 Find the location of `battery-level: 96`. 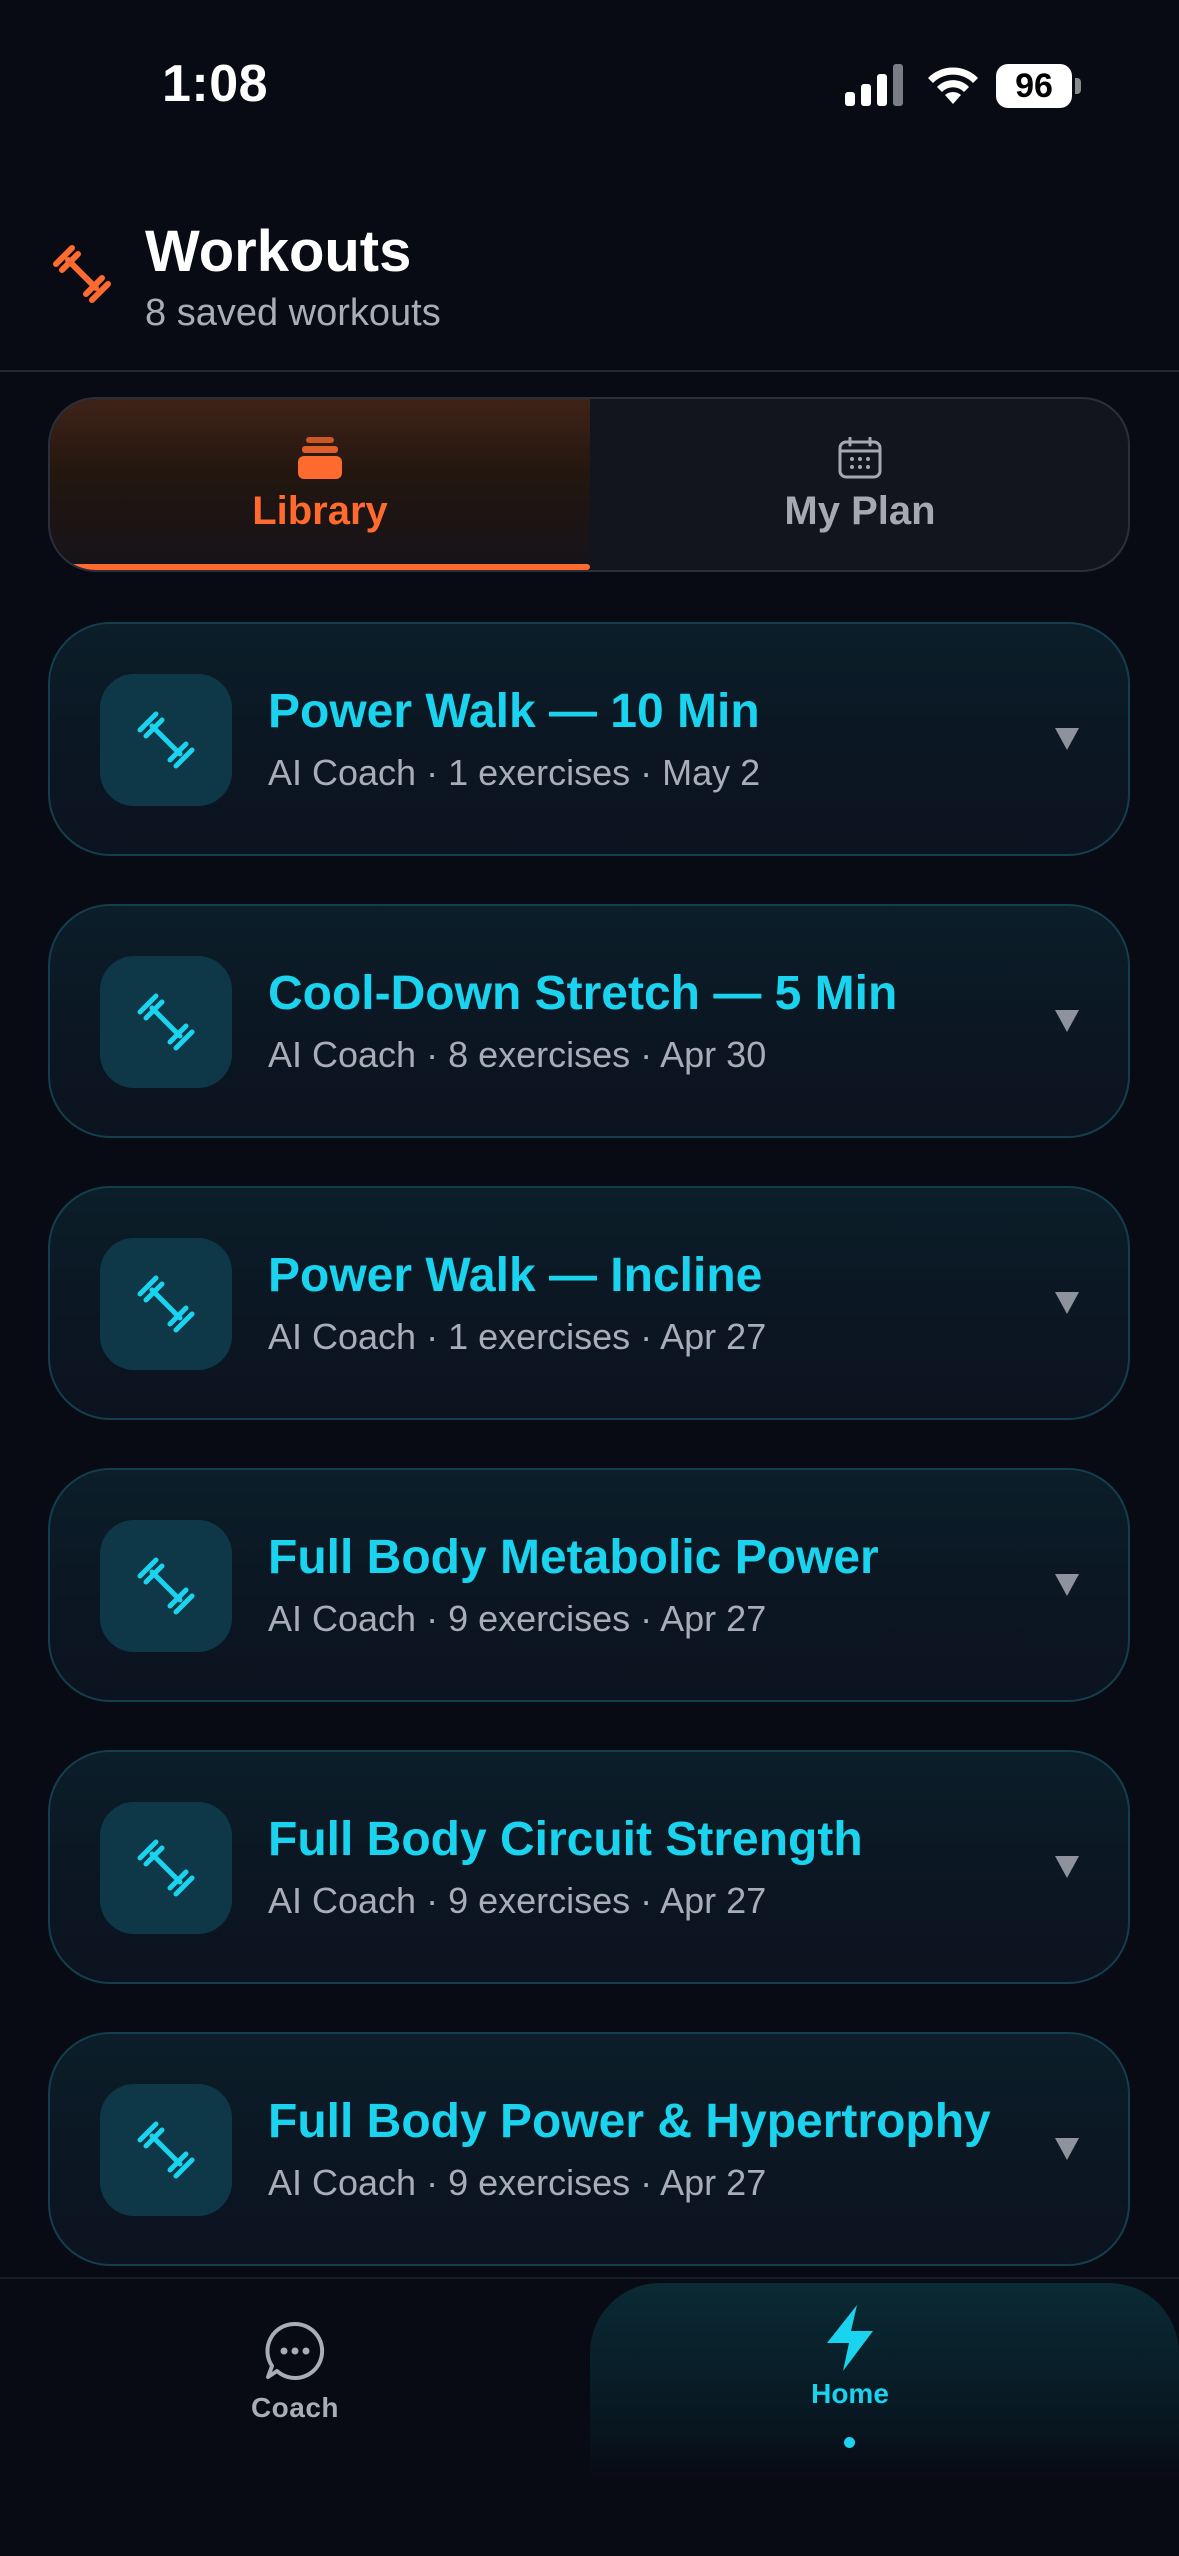

battery-level: 96 is located at coordinates (1034, 86).